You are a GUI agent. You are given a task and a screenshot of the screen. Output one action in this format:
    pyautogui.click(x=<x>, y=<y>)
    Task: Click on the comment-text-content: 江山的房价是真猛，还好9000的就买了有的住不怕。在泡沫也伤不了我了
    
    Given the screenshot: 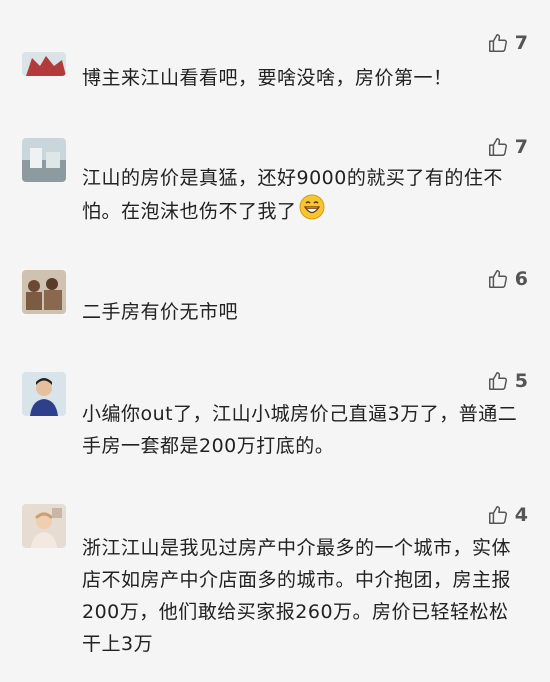 What is the action you would take?
    pyautogui.click(x=292, y=195)
    